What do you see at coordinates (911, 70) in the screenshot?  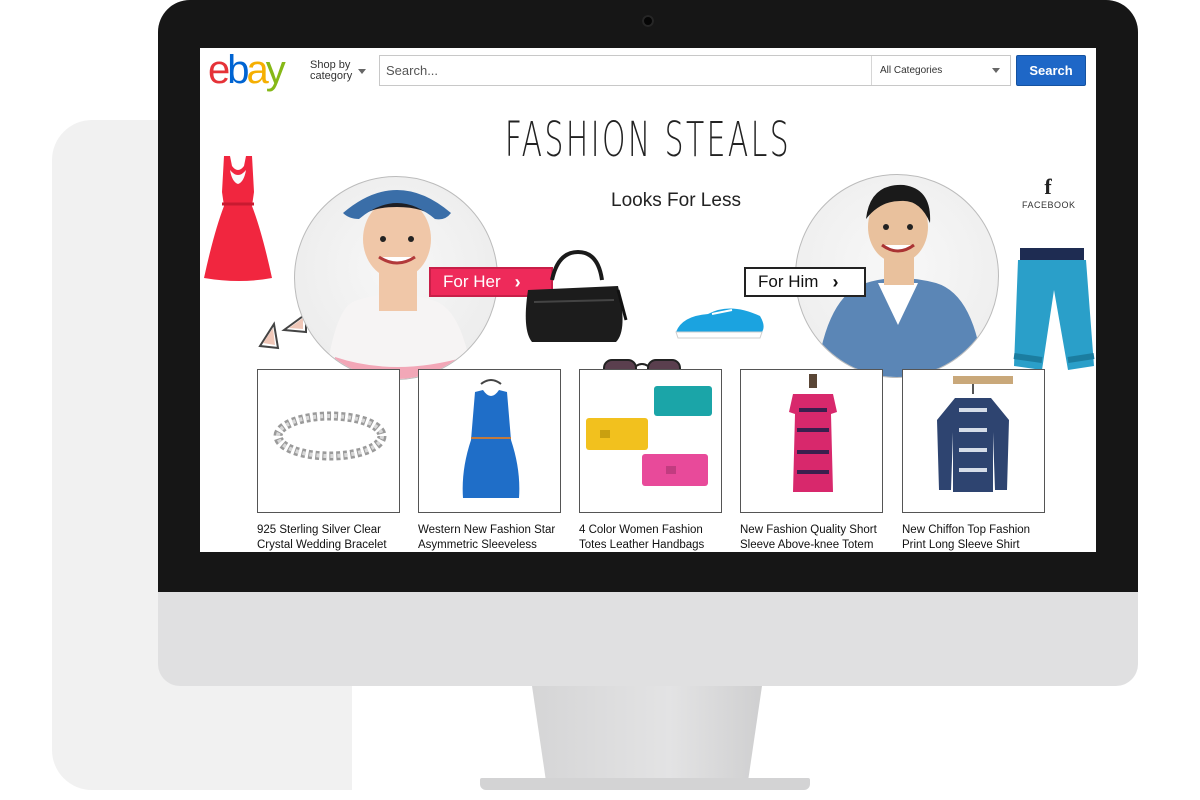 I see `category-select-value: All Categories` at bounding box center [911, 70].